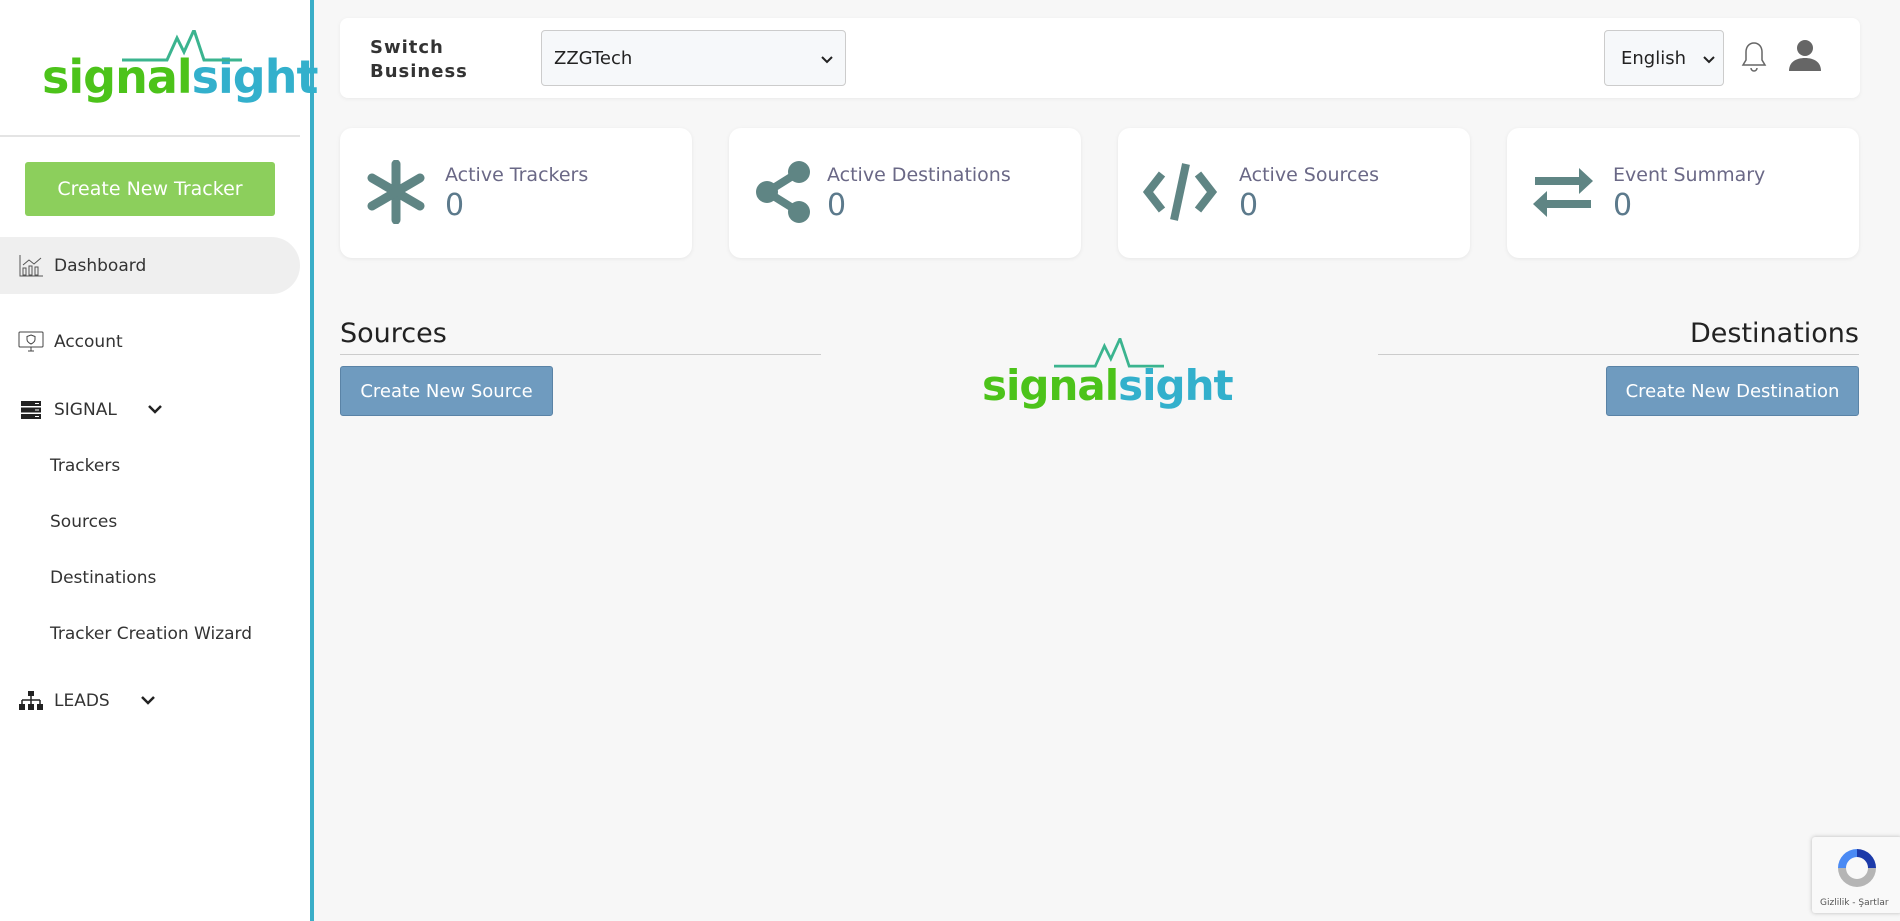 The image size is (1900, 921). Describe the element at coordinates (150, 136) in the screenshot. I see `sidebar-divider` at that location.